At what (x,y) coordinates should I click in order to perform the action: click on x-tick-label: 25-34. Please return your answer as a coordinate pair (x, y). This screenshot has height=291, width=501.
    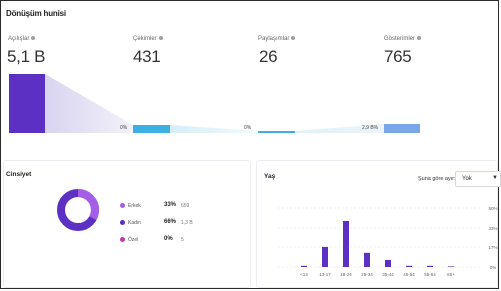
    Looking at the image, I should click on (367, 274).